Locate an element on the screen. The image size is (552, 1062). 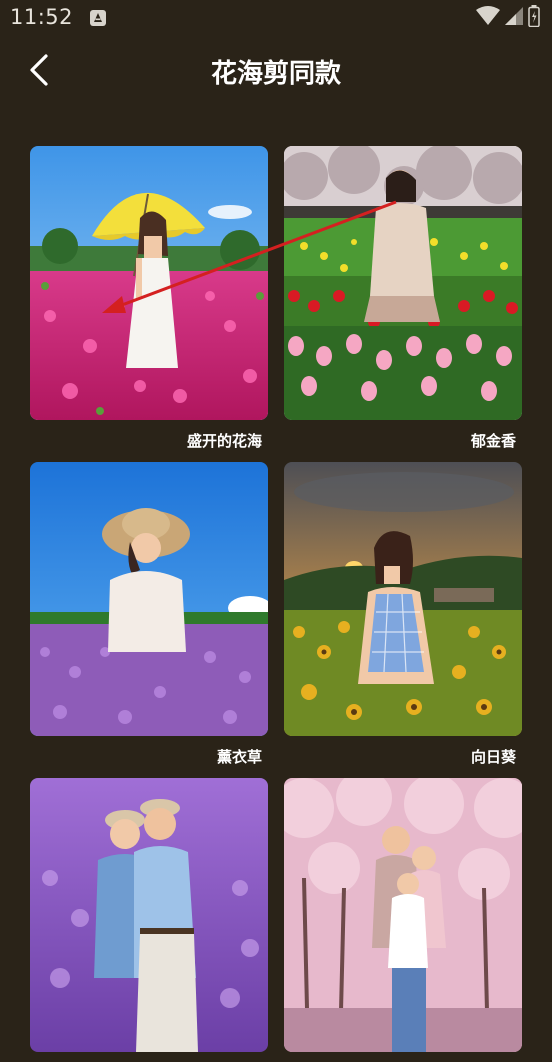
signal-icon is located at coordinates (514, 18).